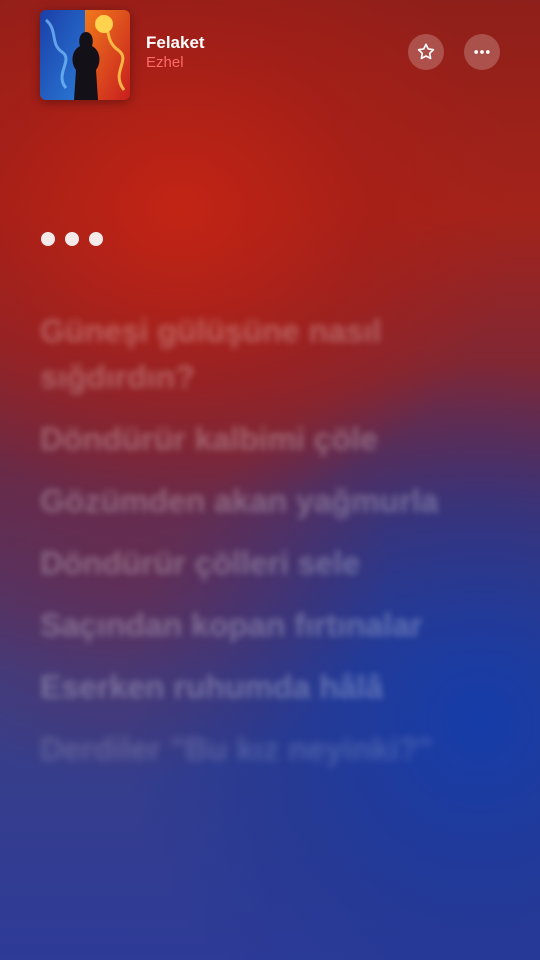  I want to click on album-art-image, so click(85, 55).